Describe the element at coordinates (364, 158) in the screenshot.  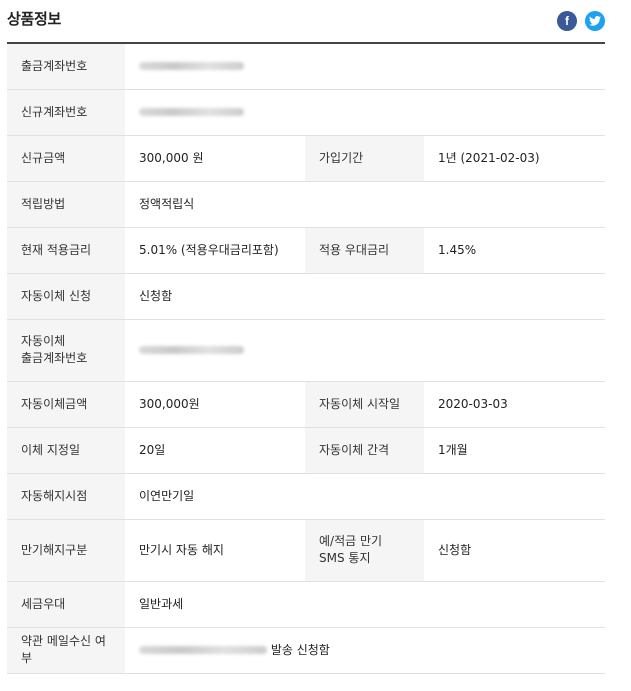
I see `subscription-period-label: 가입기간` at that location.